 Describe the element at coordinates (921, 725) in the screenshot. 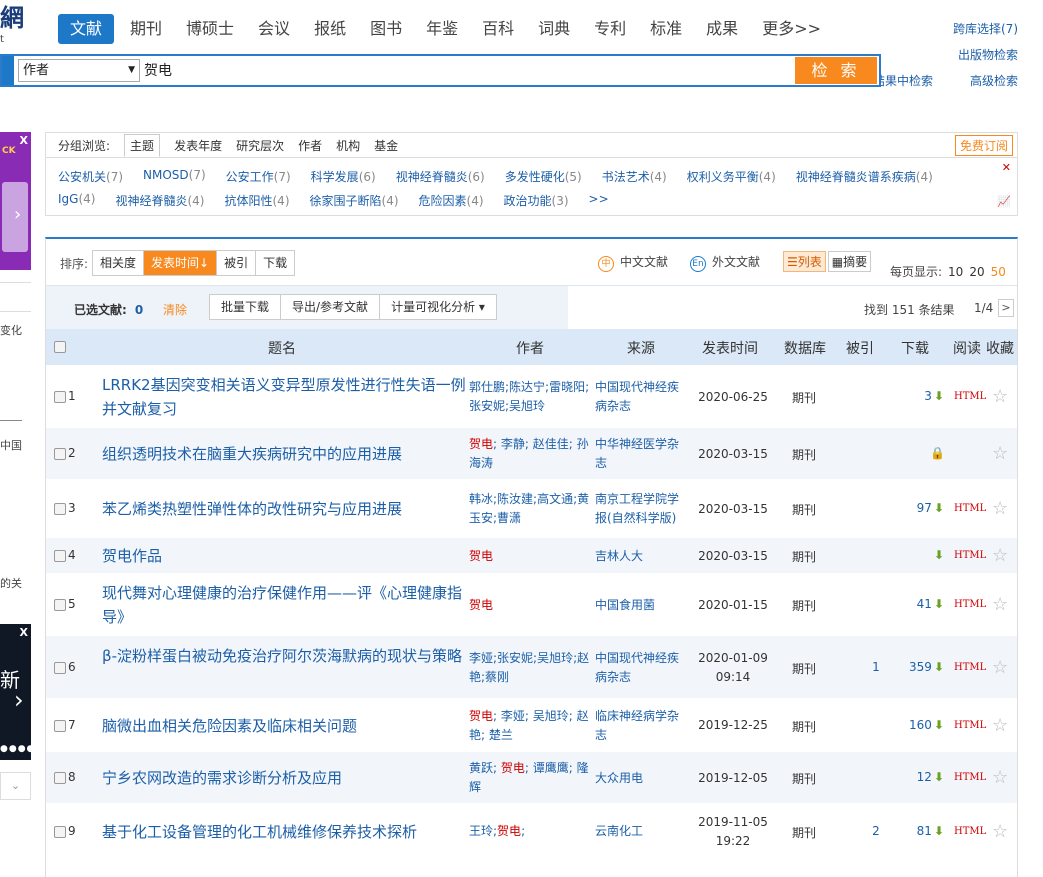

I see `download-link: 160 ⬇` at that location.